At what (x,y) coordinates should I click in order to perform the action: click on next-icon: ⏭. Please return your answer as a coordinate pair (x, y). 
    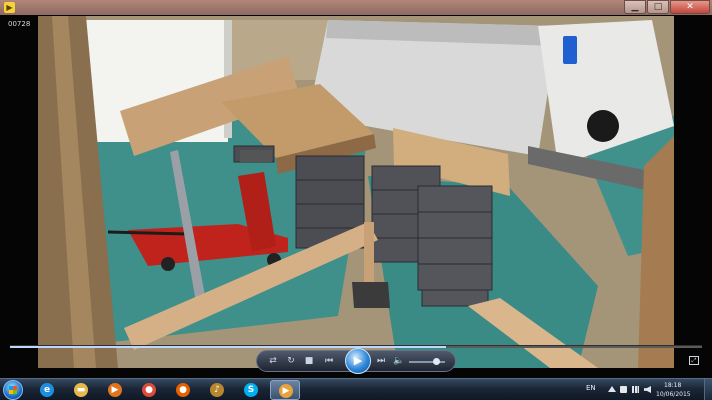
    Looking at the image, I should click on (381, 361).